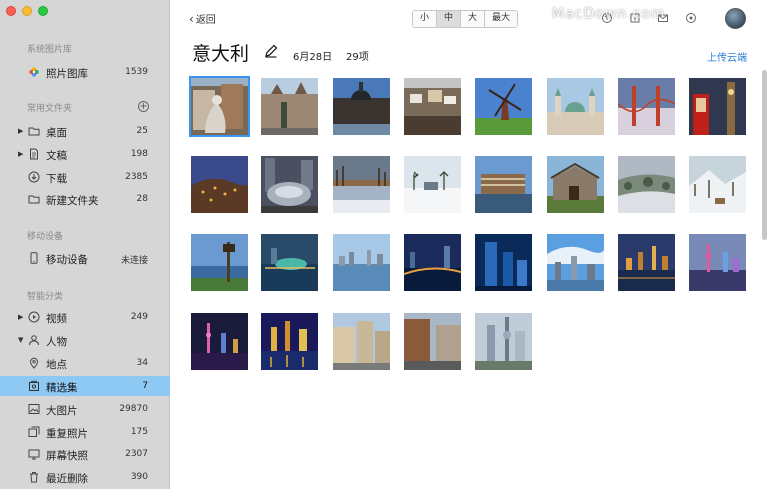  I want to click on thumbnail-size-selector: 小 中 大 最大, so click(465, 19).